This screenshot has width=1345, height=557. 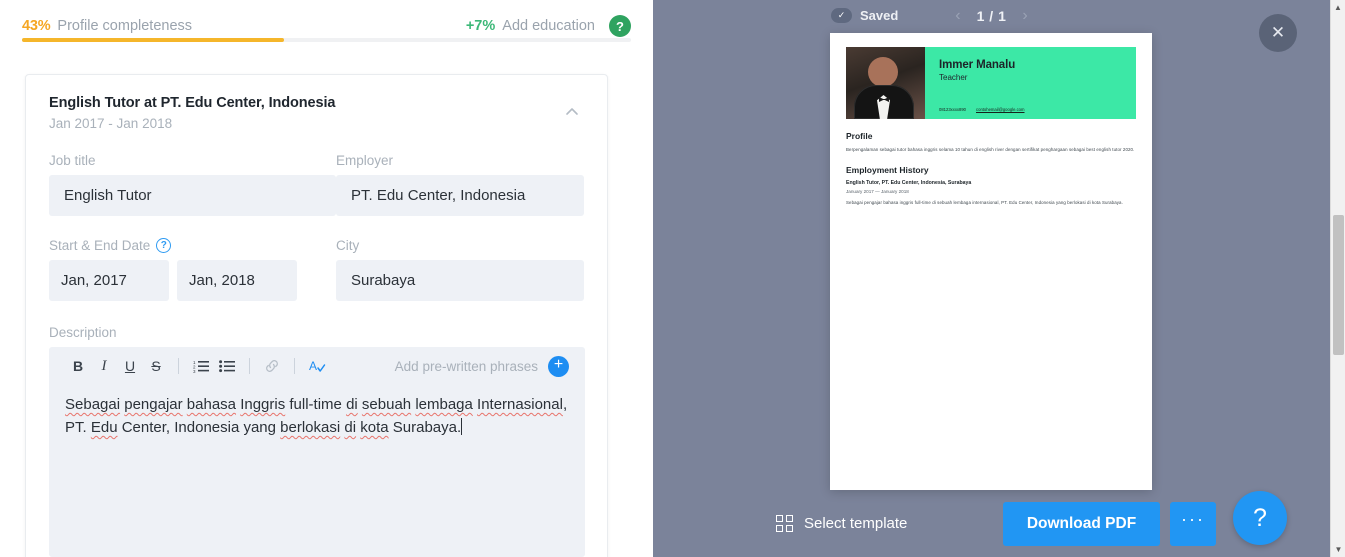 What do you see at coordinates (1338, 285) in the screenshot?
I see `scrollbar-thumb` at bounding box center [1338, 285].